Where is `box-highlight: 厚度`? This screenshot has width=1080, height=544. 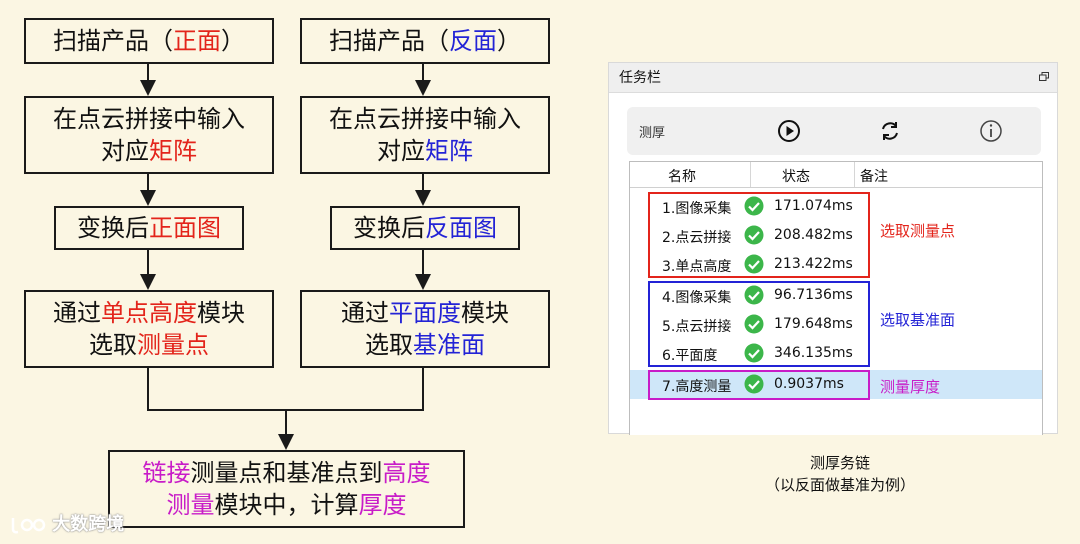
box-highlight: 厚度 is located at coordinates (382, 505).